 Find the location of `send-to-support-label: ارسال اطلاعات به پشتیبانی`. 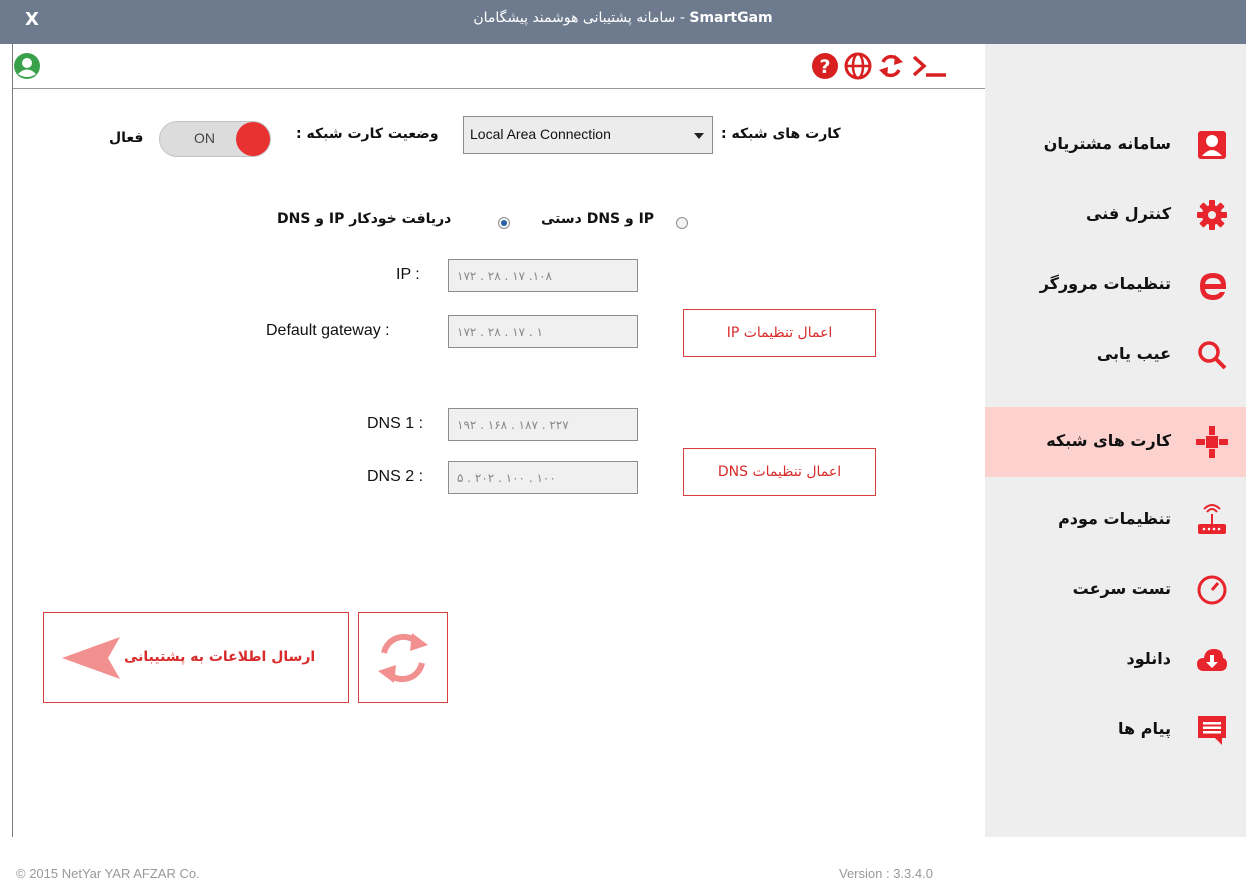

send-to-support-label: ارسال اطلاعات به پشتیبانی is located at coordinates (220, 657).